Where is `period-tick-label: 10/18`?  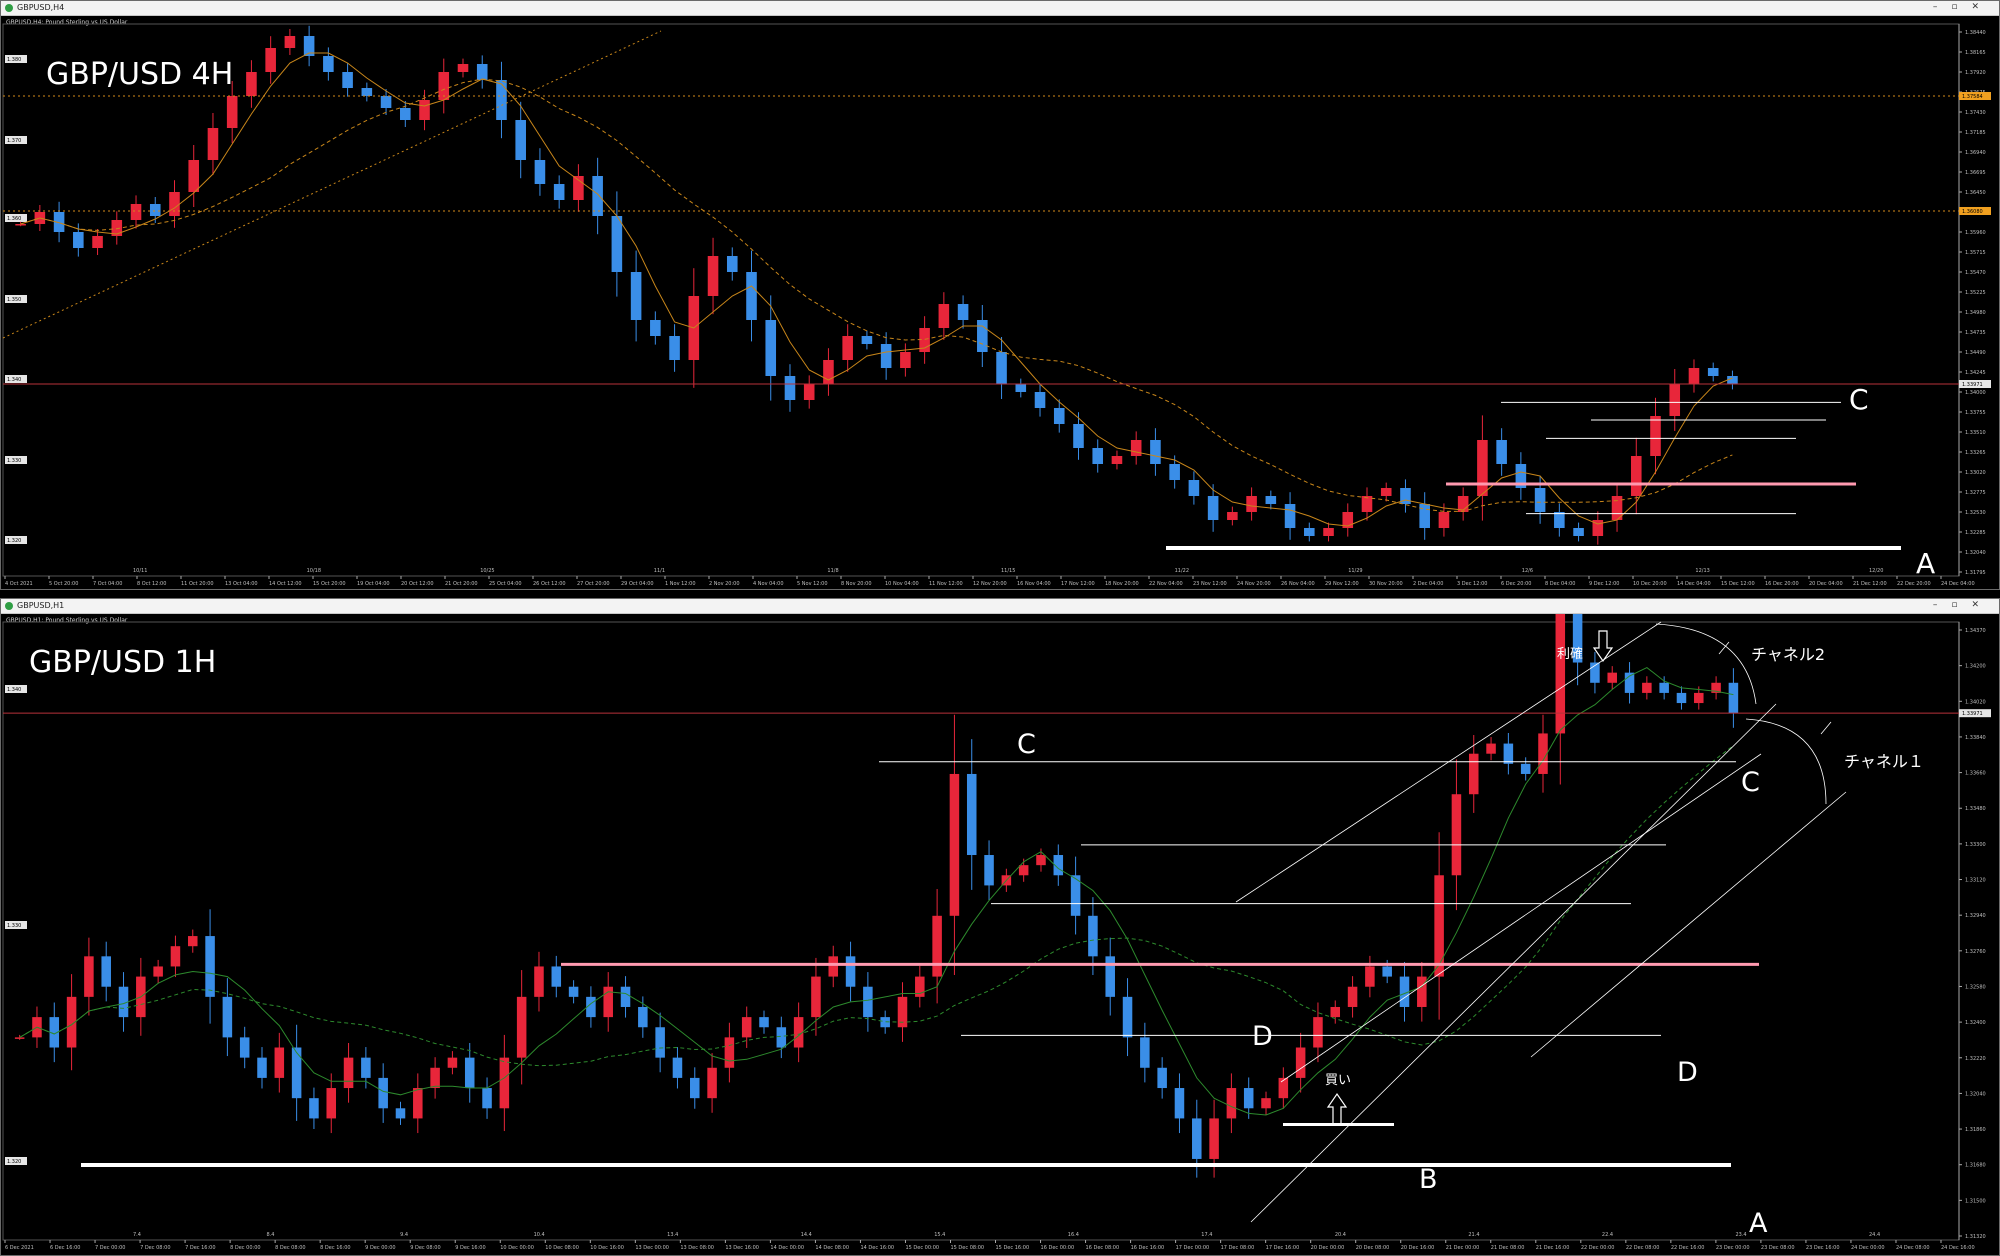 period-tick-label: 10/18 is located at coordinates (314, 571).